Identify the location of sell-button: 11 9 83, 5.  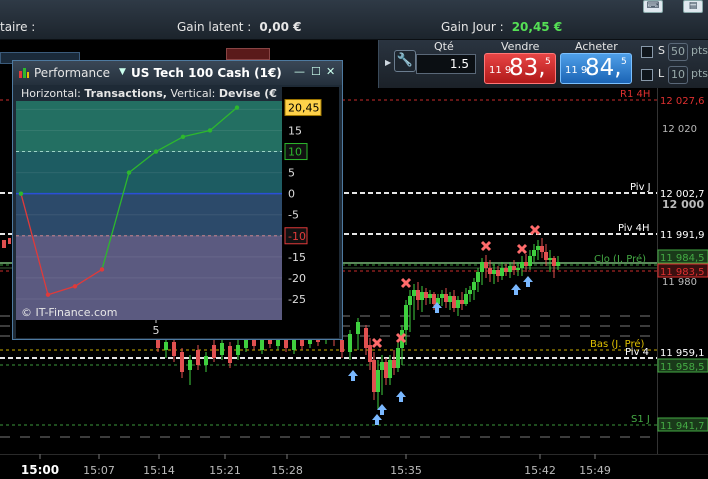
(520, 68).